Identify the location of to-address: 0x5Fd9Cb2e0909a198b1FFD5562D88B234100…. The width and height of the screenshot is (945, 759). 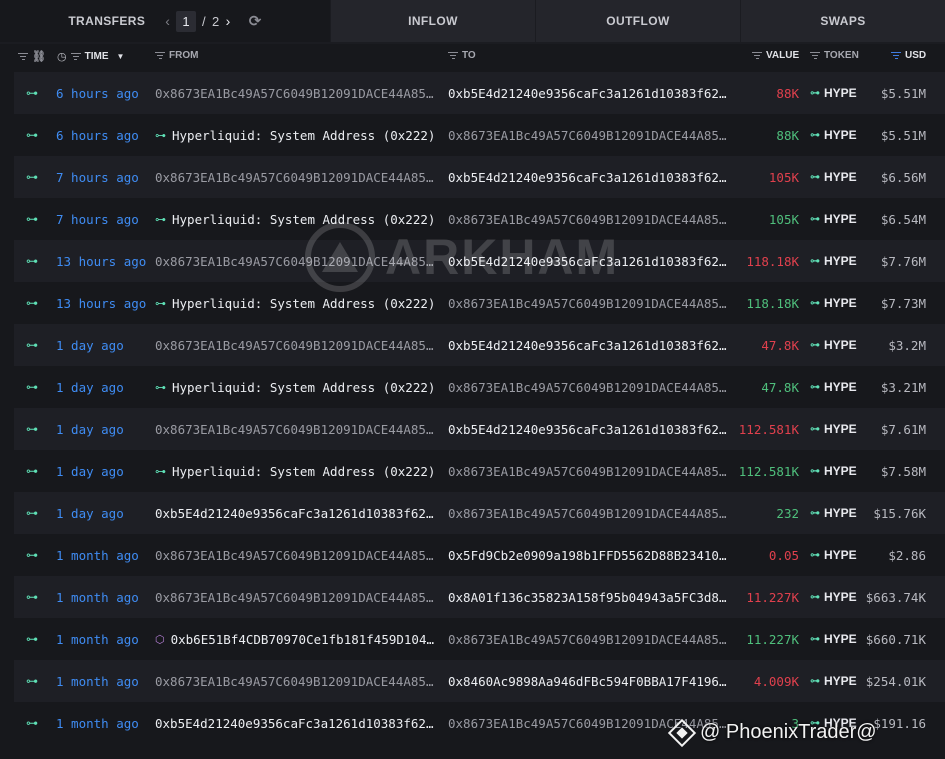
(590, 555).